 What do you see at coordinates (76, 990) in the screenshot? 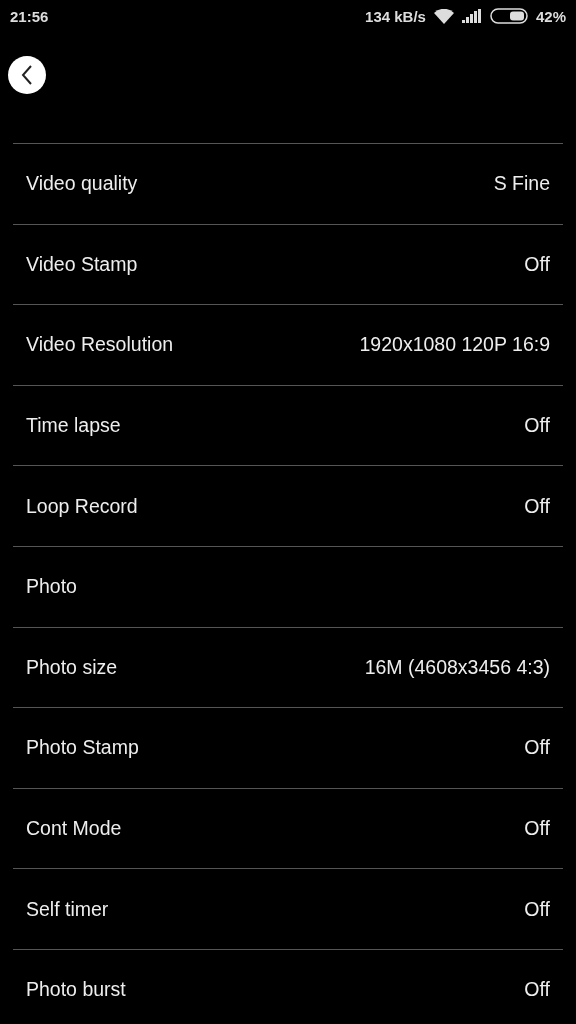
I see `setting-label: Photo burst` at bounding box center [76, 990].